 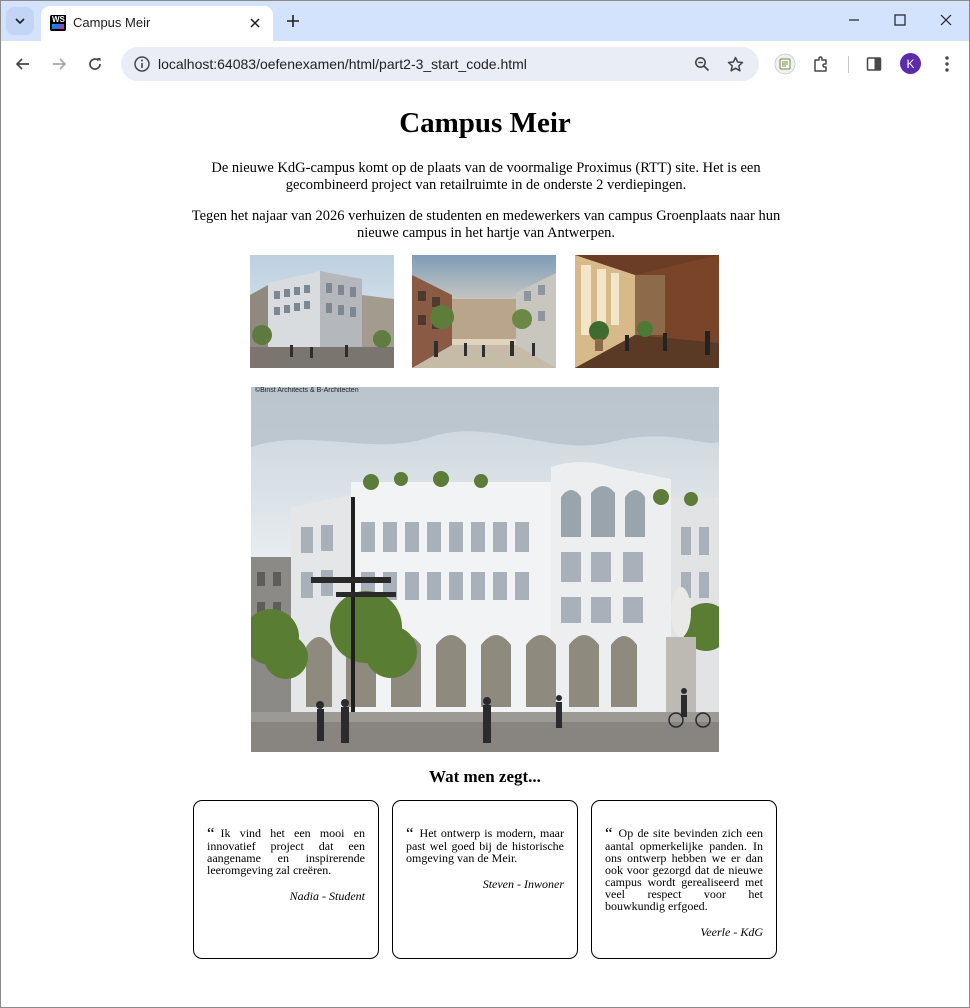 I want to click on minimize-icon, so click(x=854, y=20).